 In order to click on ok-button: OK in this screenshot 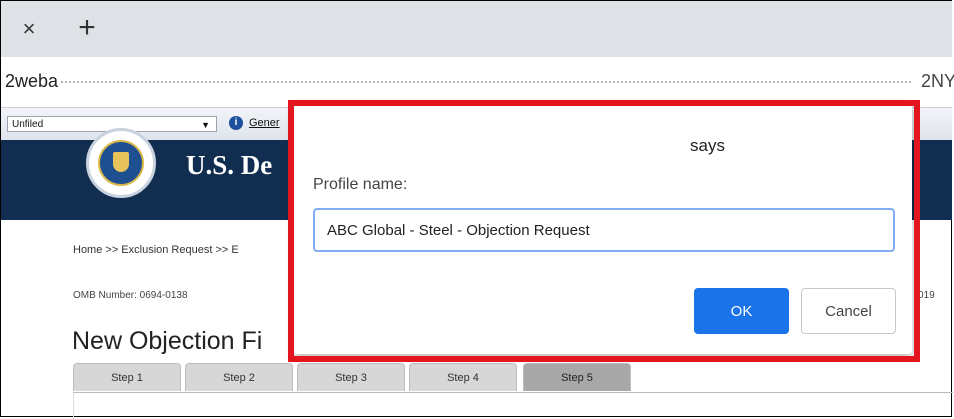, I will do `click(741, 311)`.